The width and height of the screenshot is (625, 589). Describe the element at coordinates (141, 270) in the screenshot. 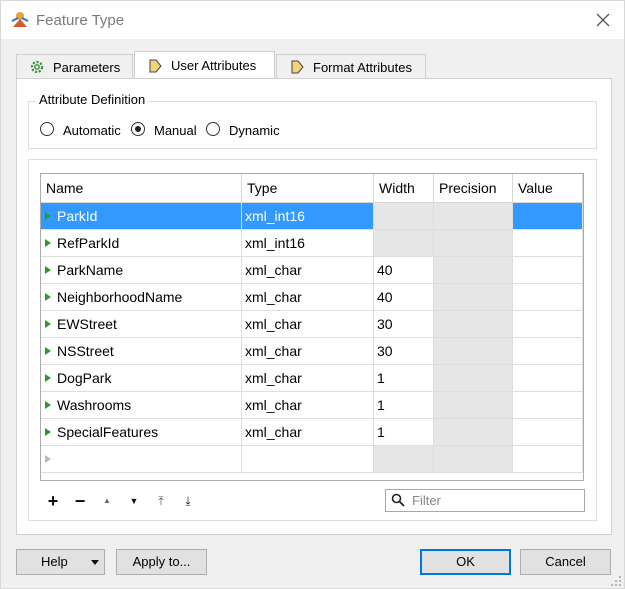

I see `cell-name: ParkName` at that location.